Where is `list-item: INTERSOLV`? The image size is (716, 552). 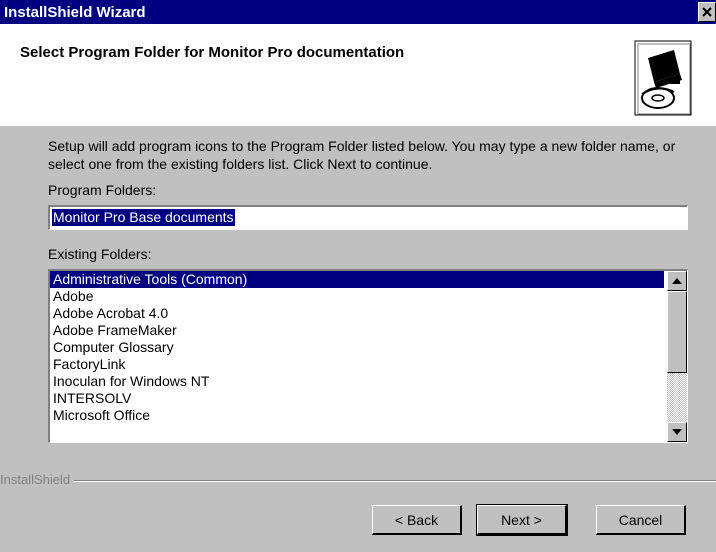
list-item: INTERSOLV is located at coordinates (357, 398).